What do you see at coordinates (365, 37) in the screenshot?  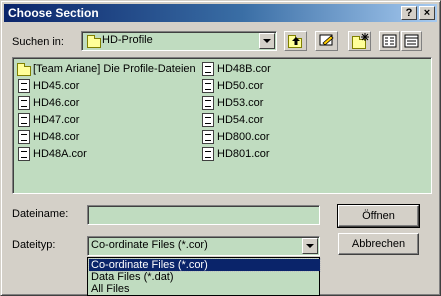 I see `sparkle-icon` at bounding box center [365, 37].